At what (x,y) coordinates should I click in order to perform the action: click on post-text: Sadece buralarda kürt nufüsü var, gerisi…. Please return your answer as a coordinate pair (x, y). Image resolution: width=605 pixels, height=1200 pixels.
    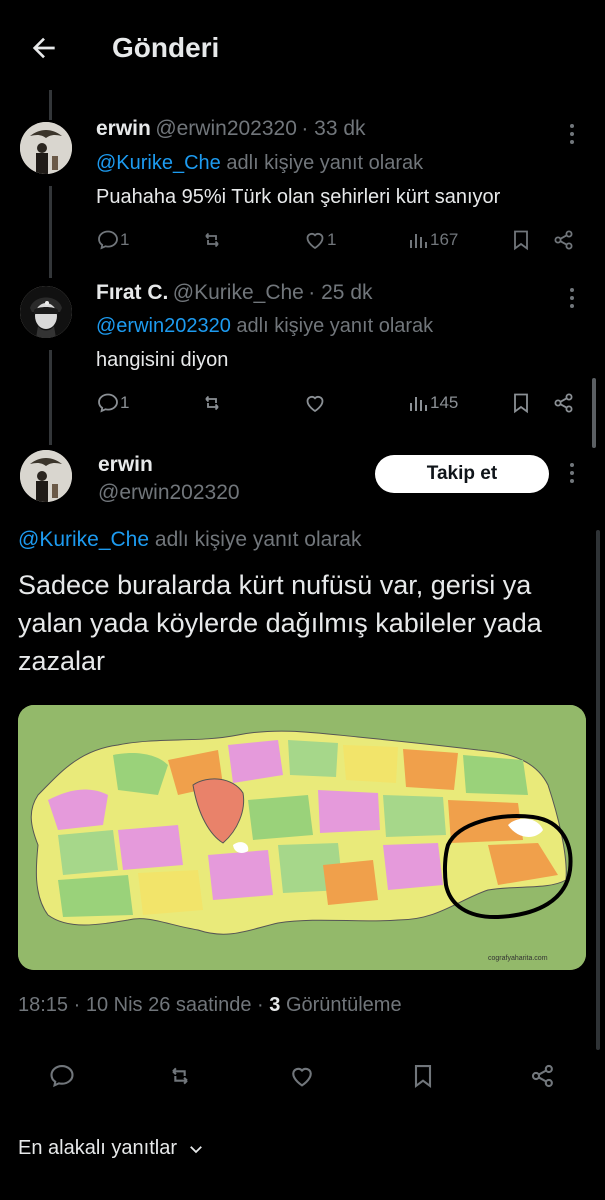
    Looking at the image, I should click on (280, 623).